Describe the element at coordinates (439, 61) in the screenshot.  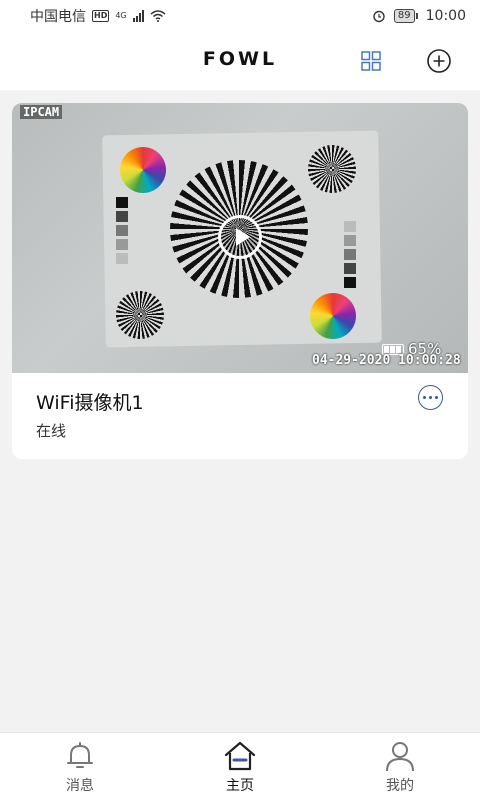
I see `add-device-icon` at that location.